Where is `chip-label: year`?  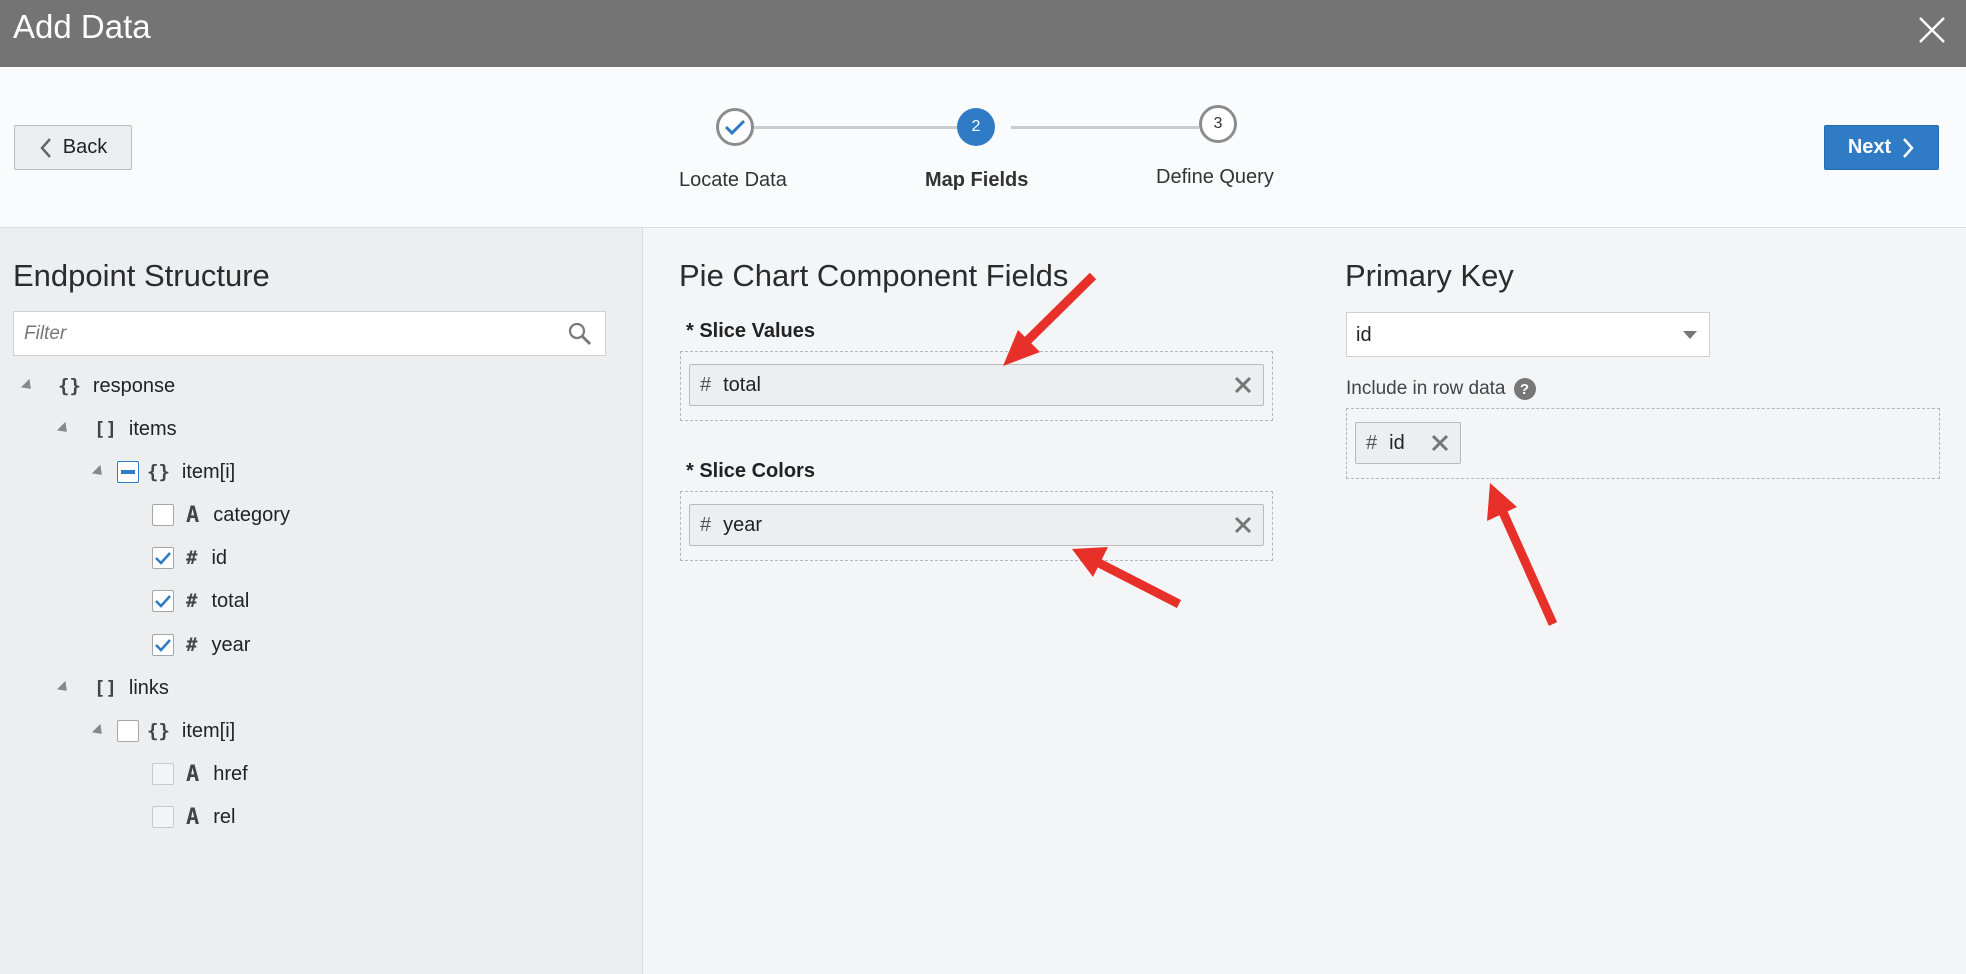
chip-label: year is located at coordinates (743, 524).